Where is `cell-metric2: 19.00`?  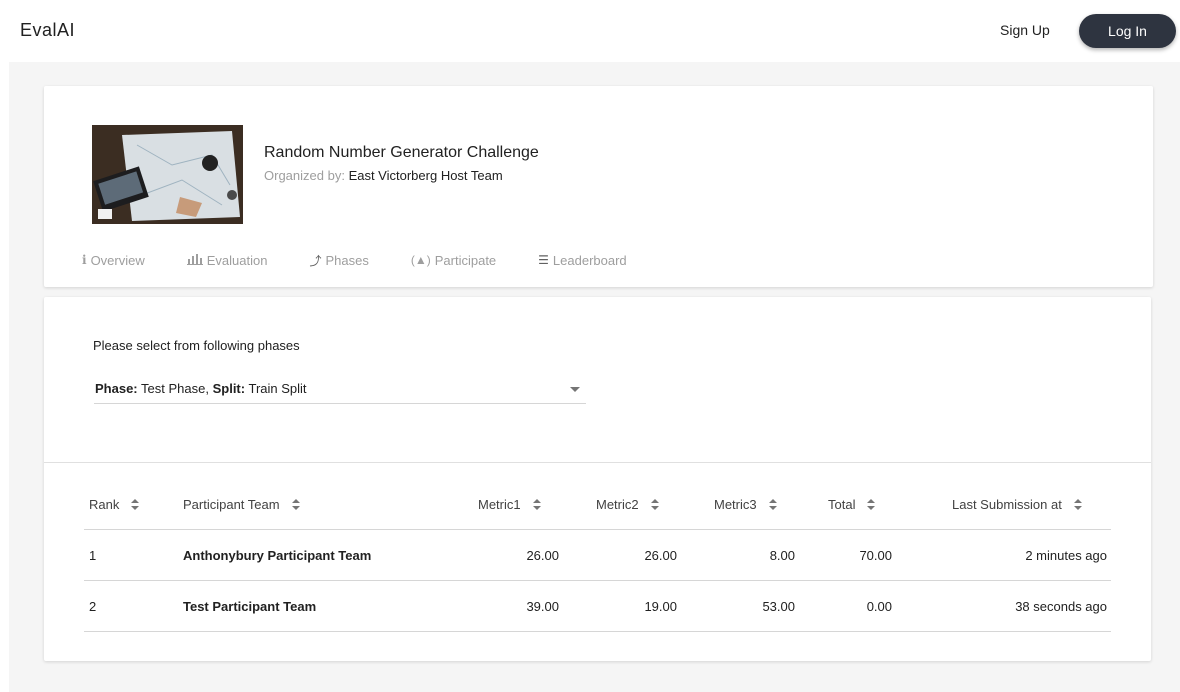 cell-metric2: 19.00 is located at coordinates (660, 606).